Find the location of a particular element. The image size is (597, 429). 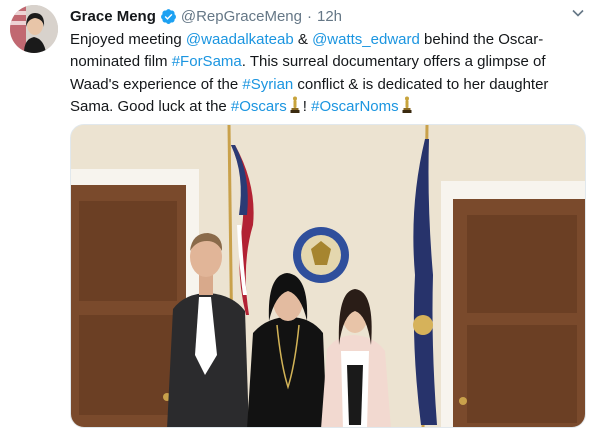

tweet-timestamp: 12h is located at coordinates (329, 16).